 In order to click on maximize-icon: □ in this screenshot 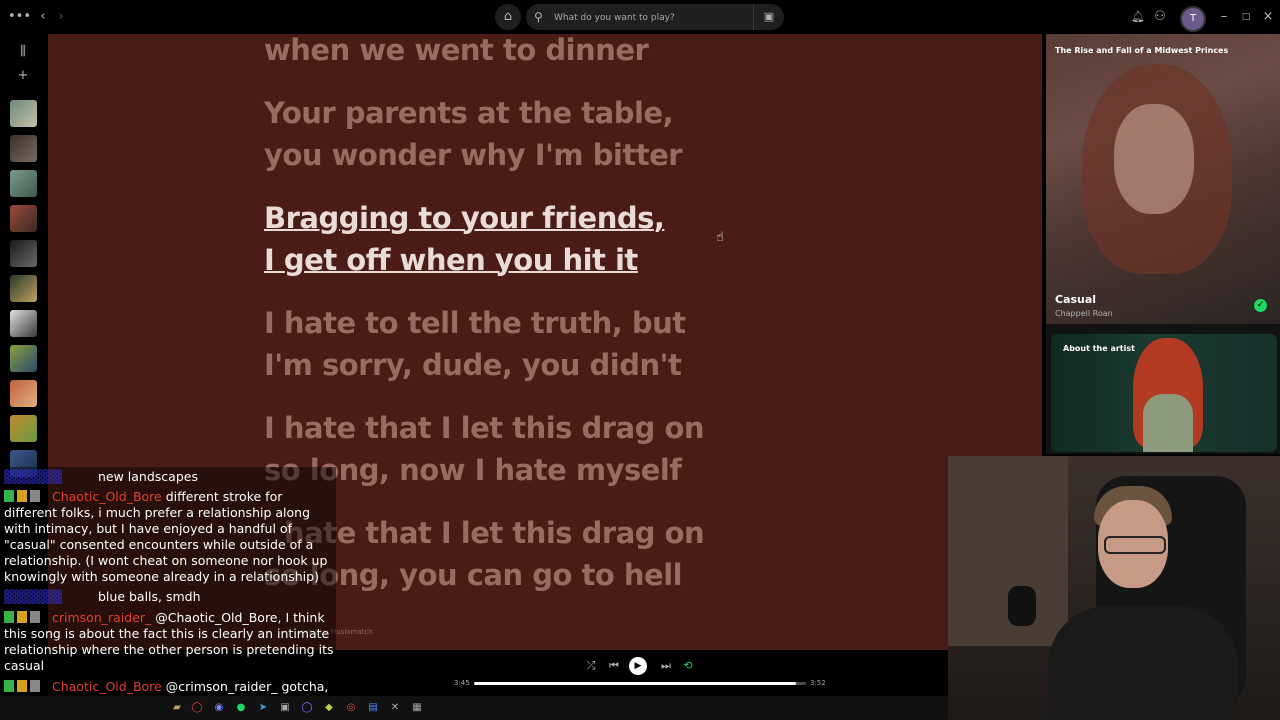, I will do `click(1246, 17)`.